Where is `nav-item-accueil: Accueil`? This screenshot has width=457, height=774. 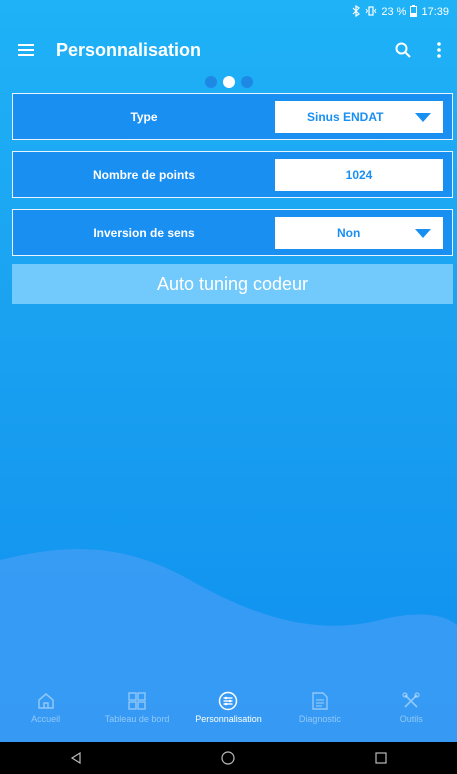
nav-item-accueil: Accueil is located at coordinates (45, 706).